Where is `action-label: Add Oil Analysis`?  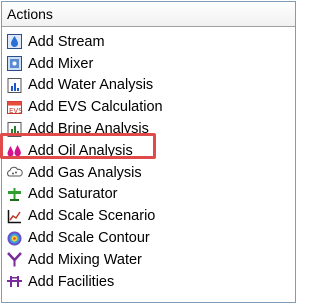 action-label: Add Oil Analysis is located at coordinates (80, 150).